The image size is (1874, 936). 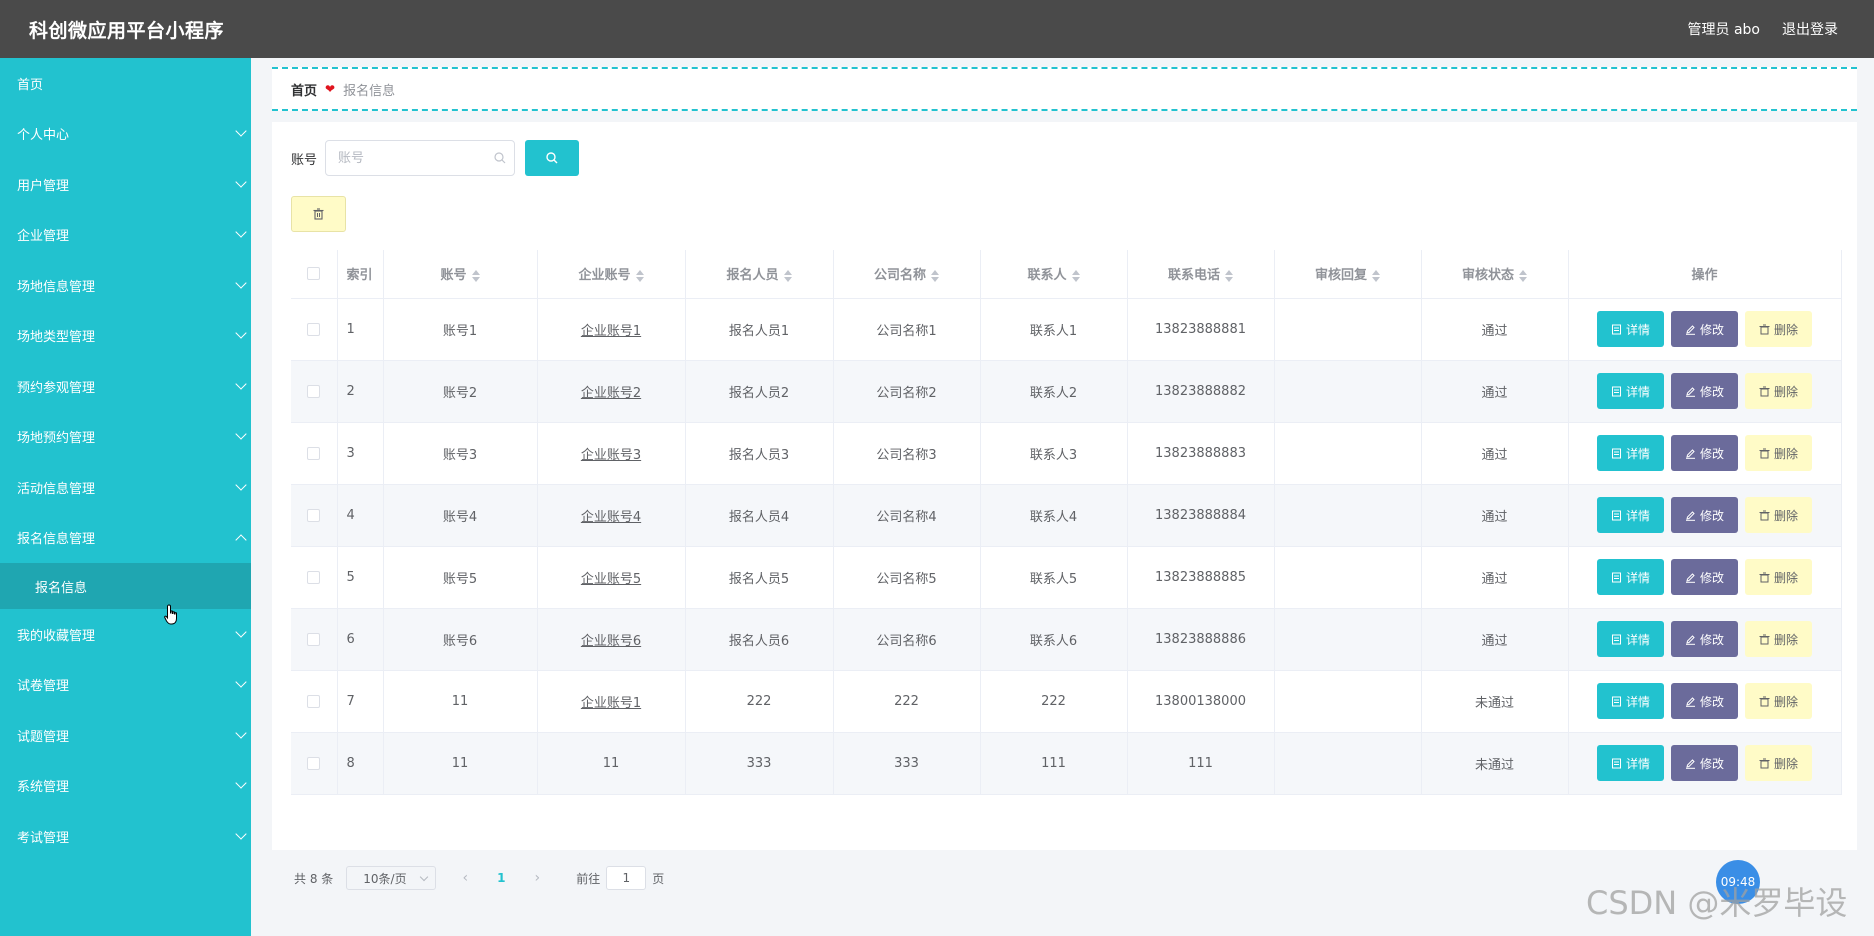 What do you see at coordinates (125, 437) in the screenshot?
I see `sidebar-item: 场地预约管理` at bounding box center [125, 437].